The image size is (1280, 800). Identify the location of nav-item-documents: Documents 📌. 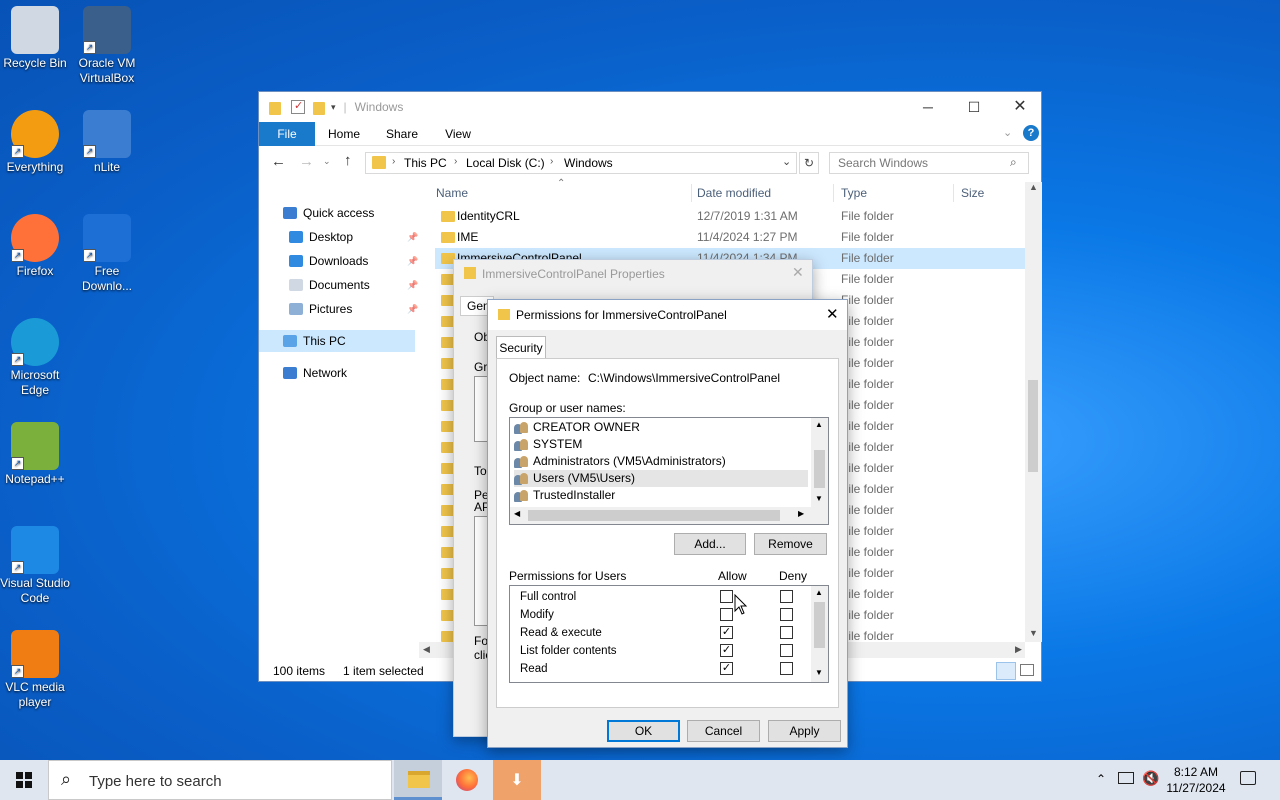
(353, 285).